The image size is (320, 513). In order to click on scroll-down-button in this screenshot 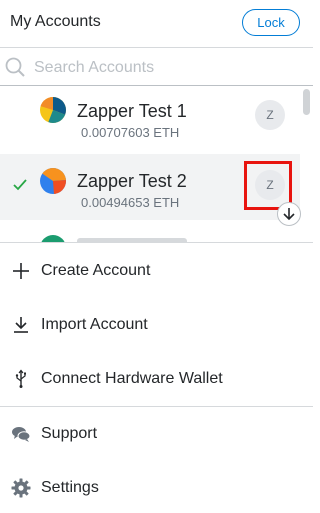, I will do `click(289, 214)`.